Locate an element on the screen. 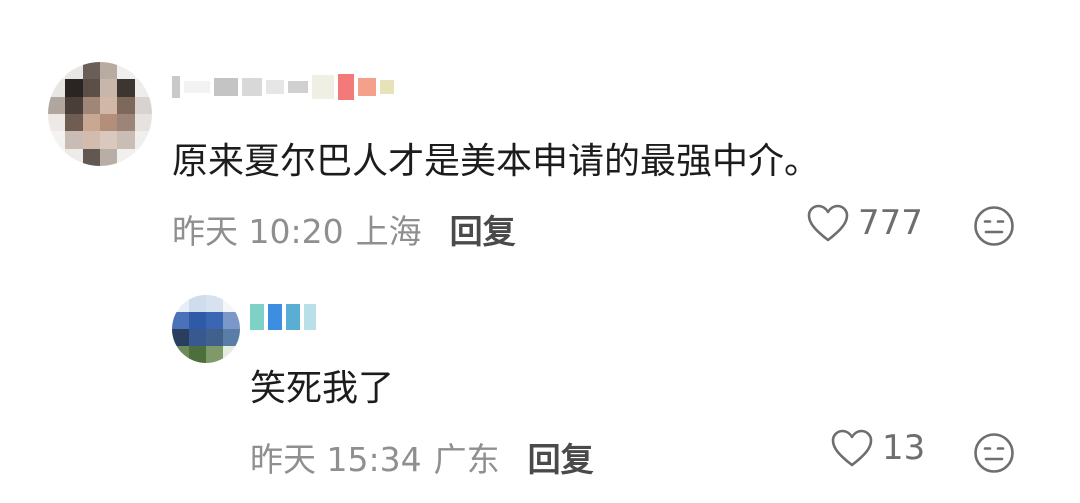  comment-time: 昨天 15:34 is located at coordinates (336, 459).